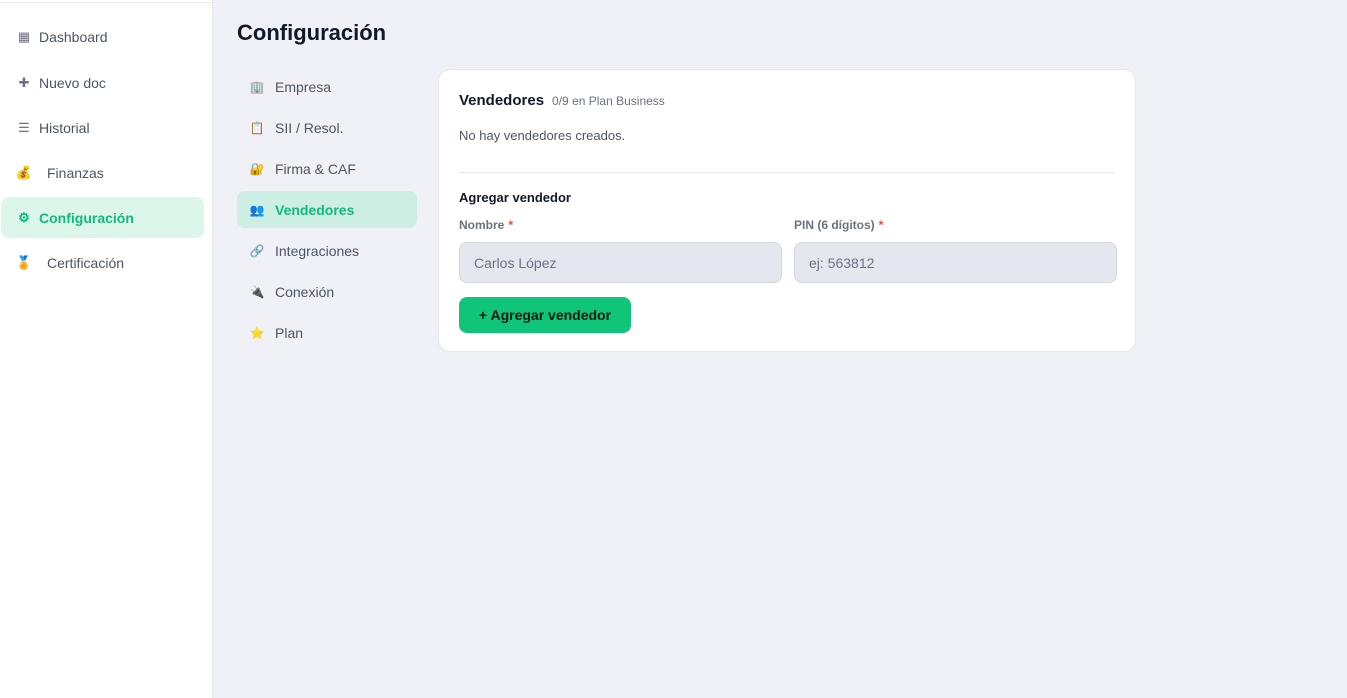  I want to click on pin-label-text: PIN (6 dígitos), so click(834, 225).